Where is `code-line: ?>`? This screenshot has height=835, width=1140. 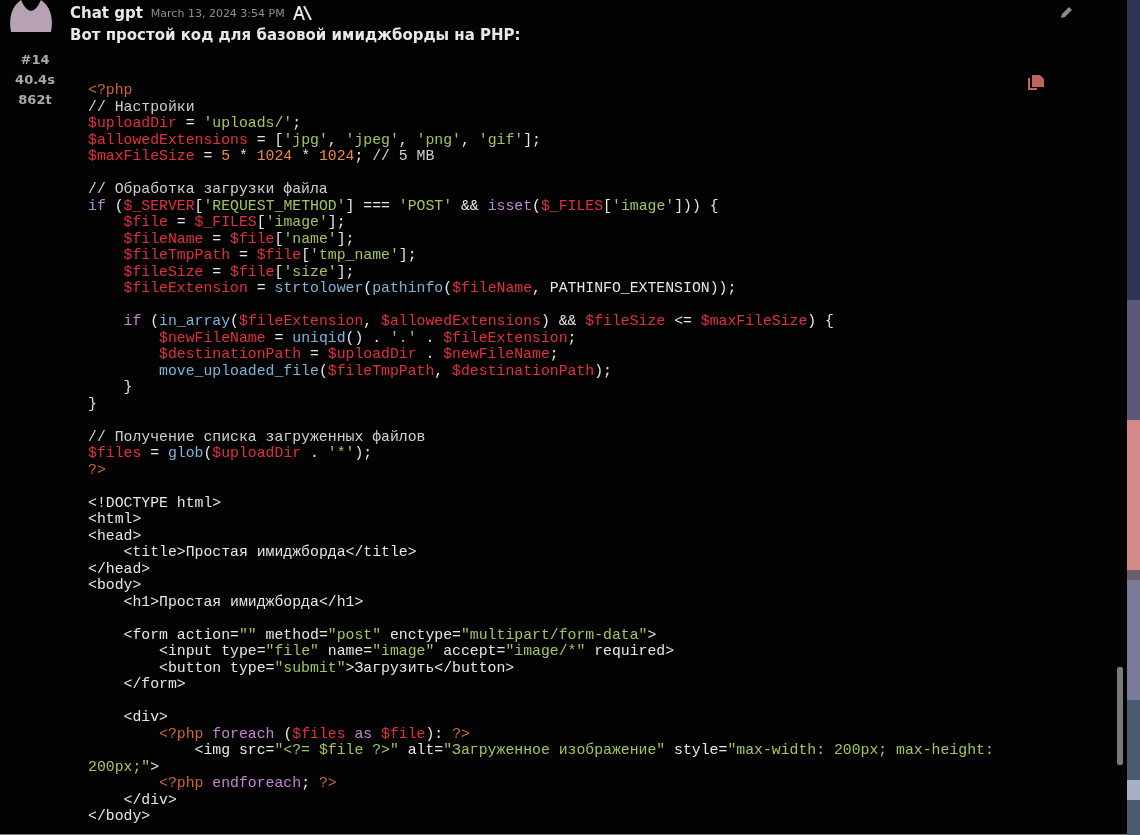 code-line: ?> is located at coordinates (97, 469).